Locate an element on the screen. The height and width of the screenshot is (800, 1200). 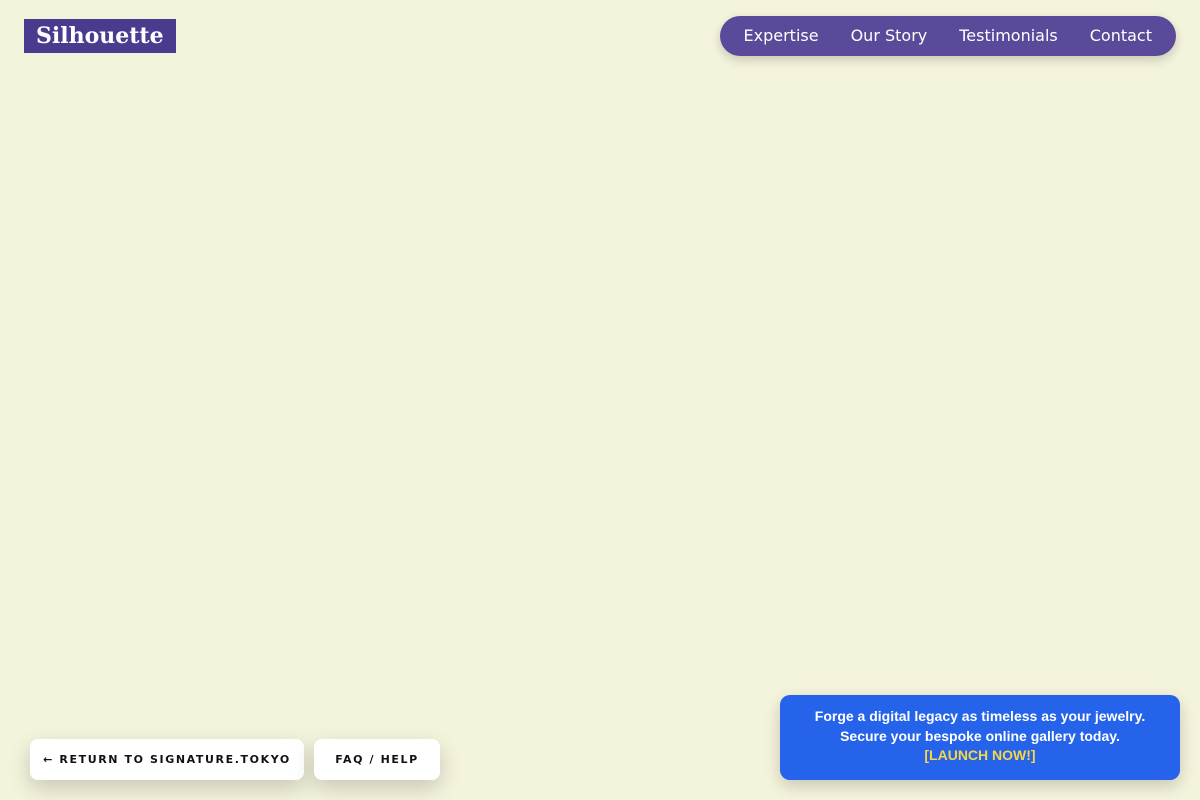
faq-help-button: FAQ / HELP is located at coordinates (377, 759).